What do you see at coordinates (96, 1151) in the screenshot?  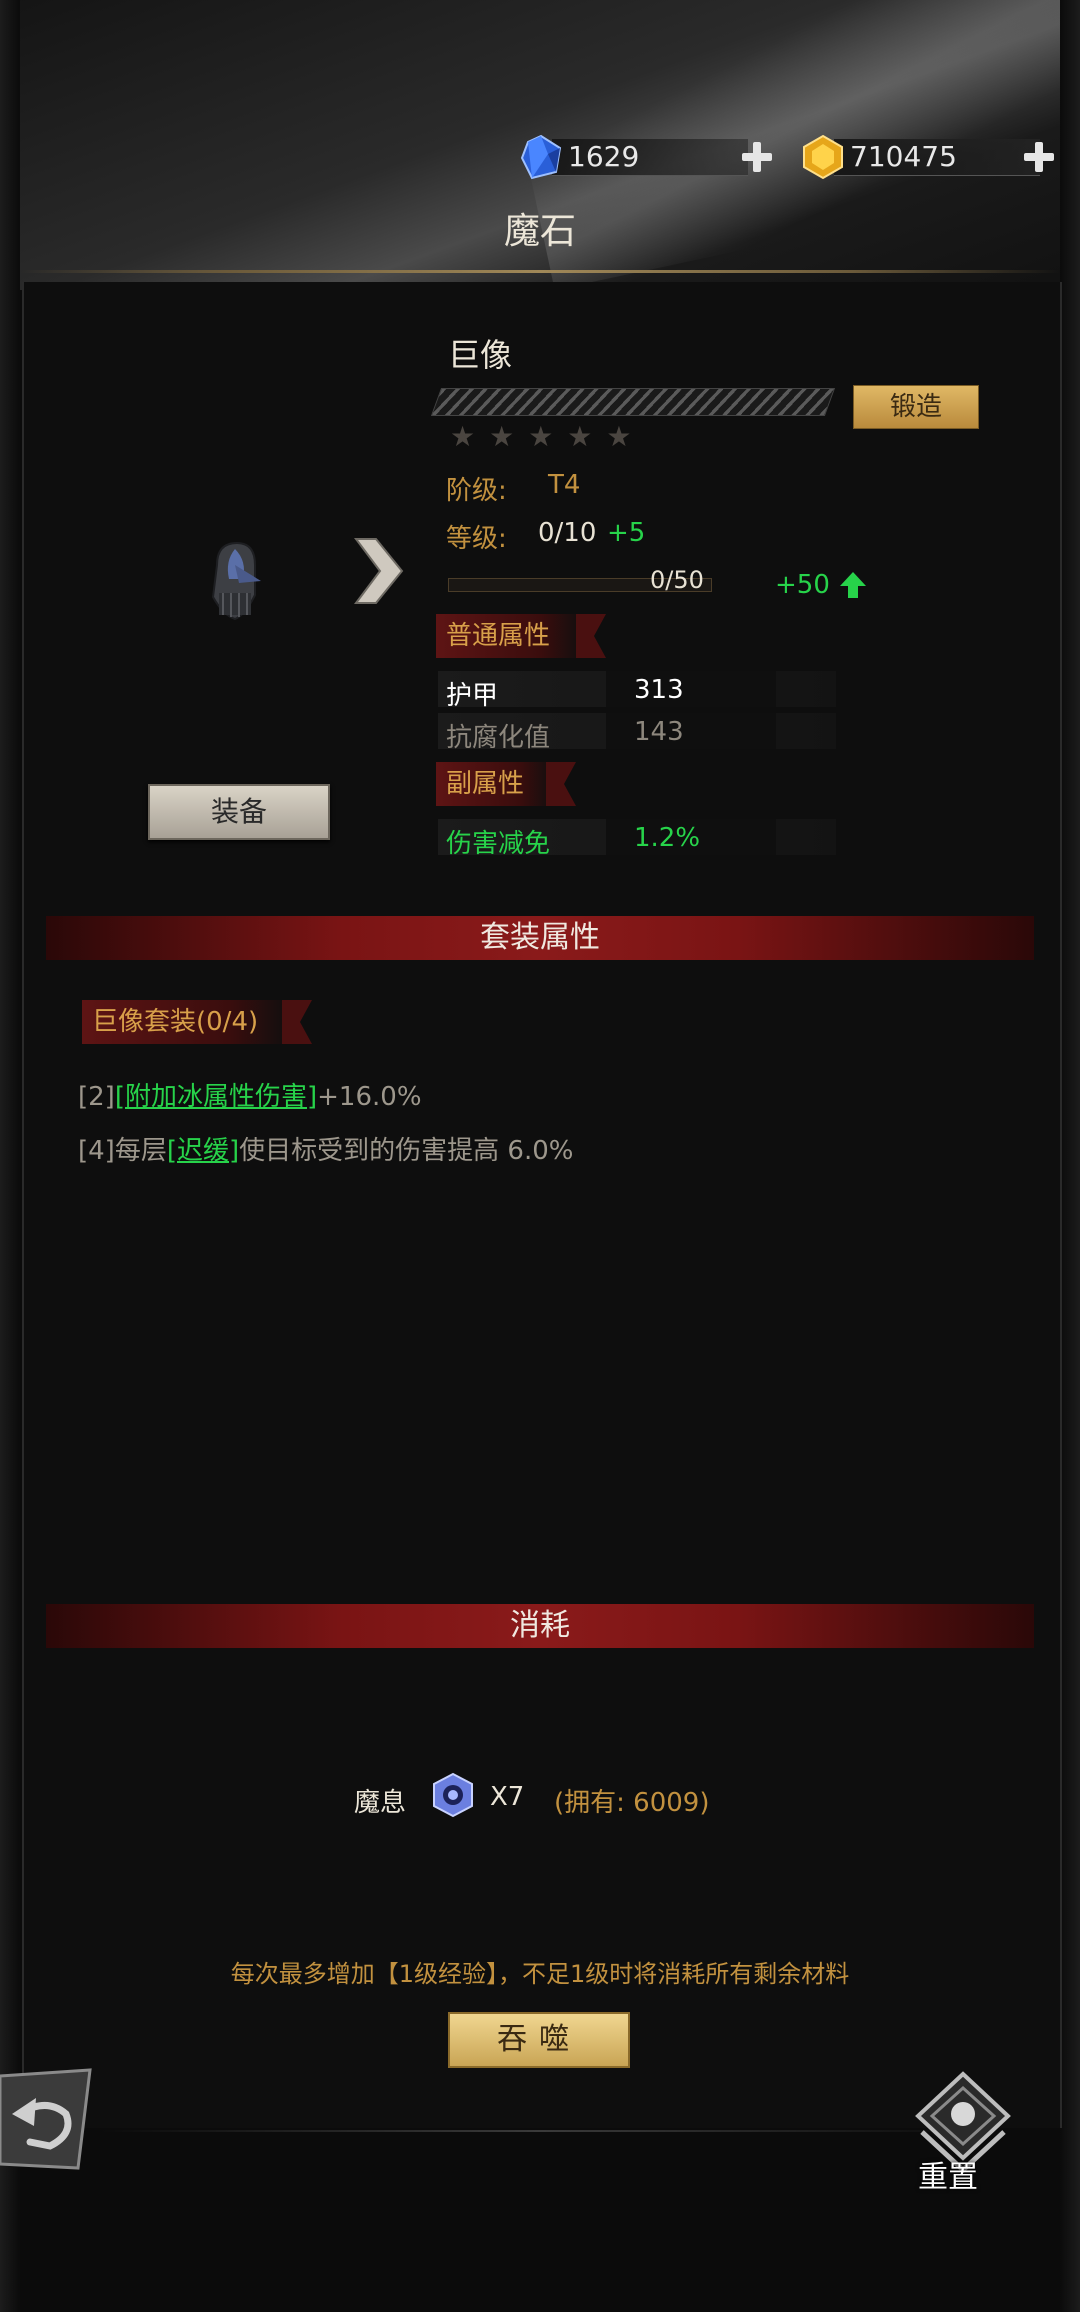 I see `set-effect-tier: [4]` at bounding box center [96, 1151].